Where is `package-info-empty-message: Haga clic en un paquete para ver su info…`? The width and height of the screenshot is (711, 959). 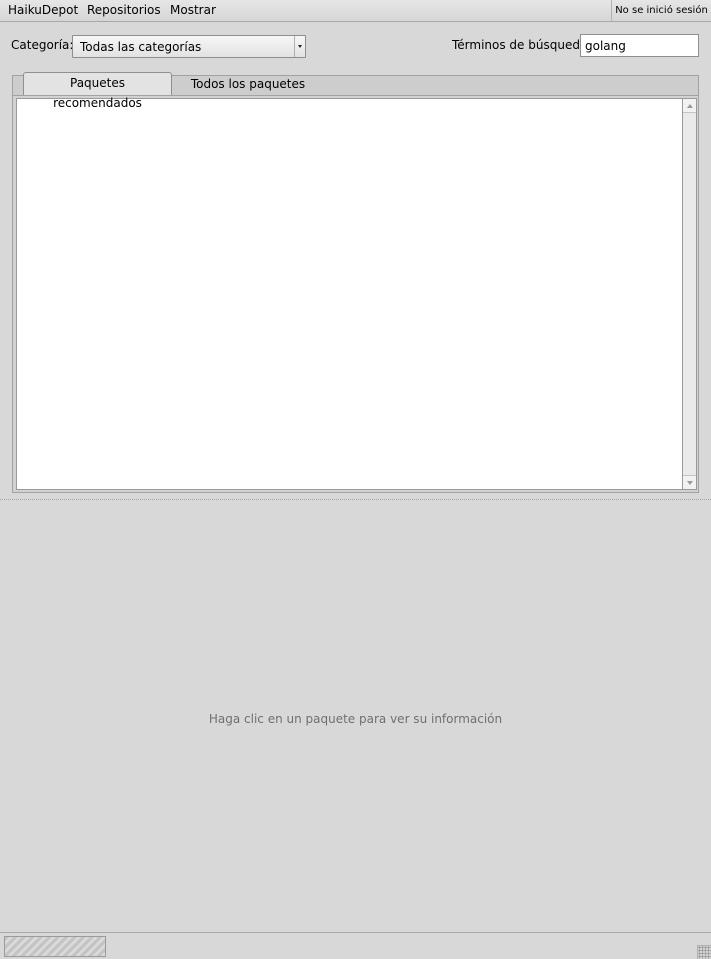 package-info-empty-message: Haga clic en un paquete para ver su info… is located at coordinates (355, 719).